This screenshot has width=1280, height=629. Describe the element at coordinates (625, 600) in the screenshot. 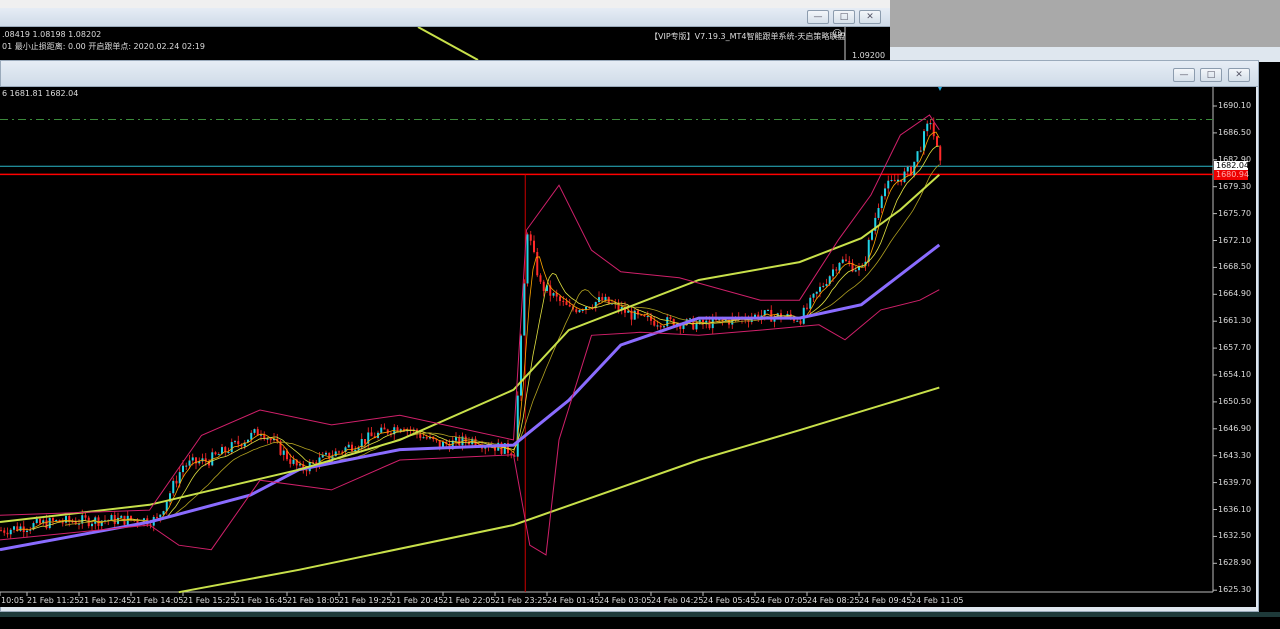

I see `time-axis-label: 24 Feb 03:05` at that location.